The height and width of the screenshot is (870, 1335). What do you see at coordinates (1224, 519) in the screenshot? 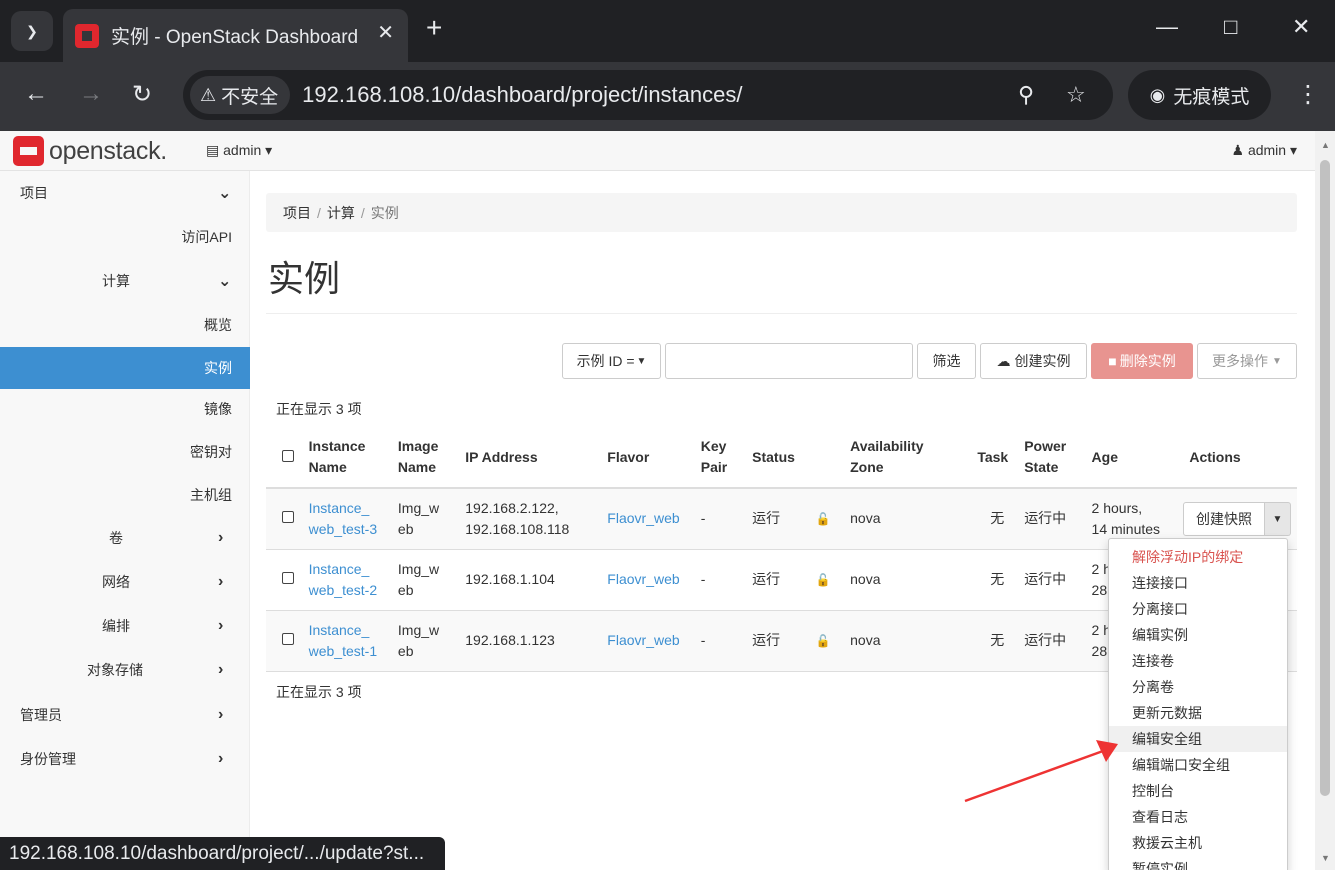
I see `create-snapshot-button: 创建快照` at bounding box center [1224, 519].